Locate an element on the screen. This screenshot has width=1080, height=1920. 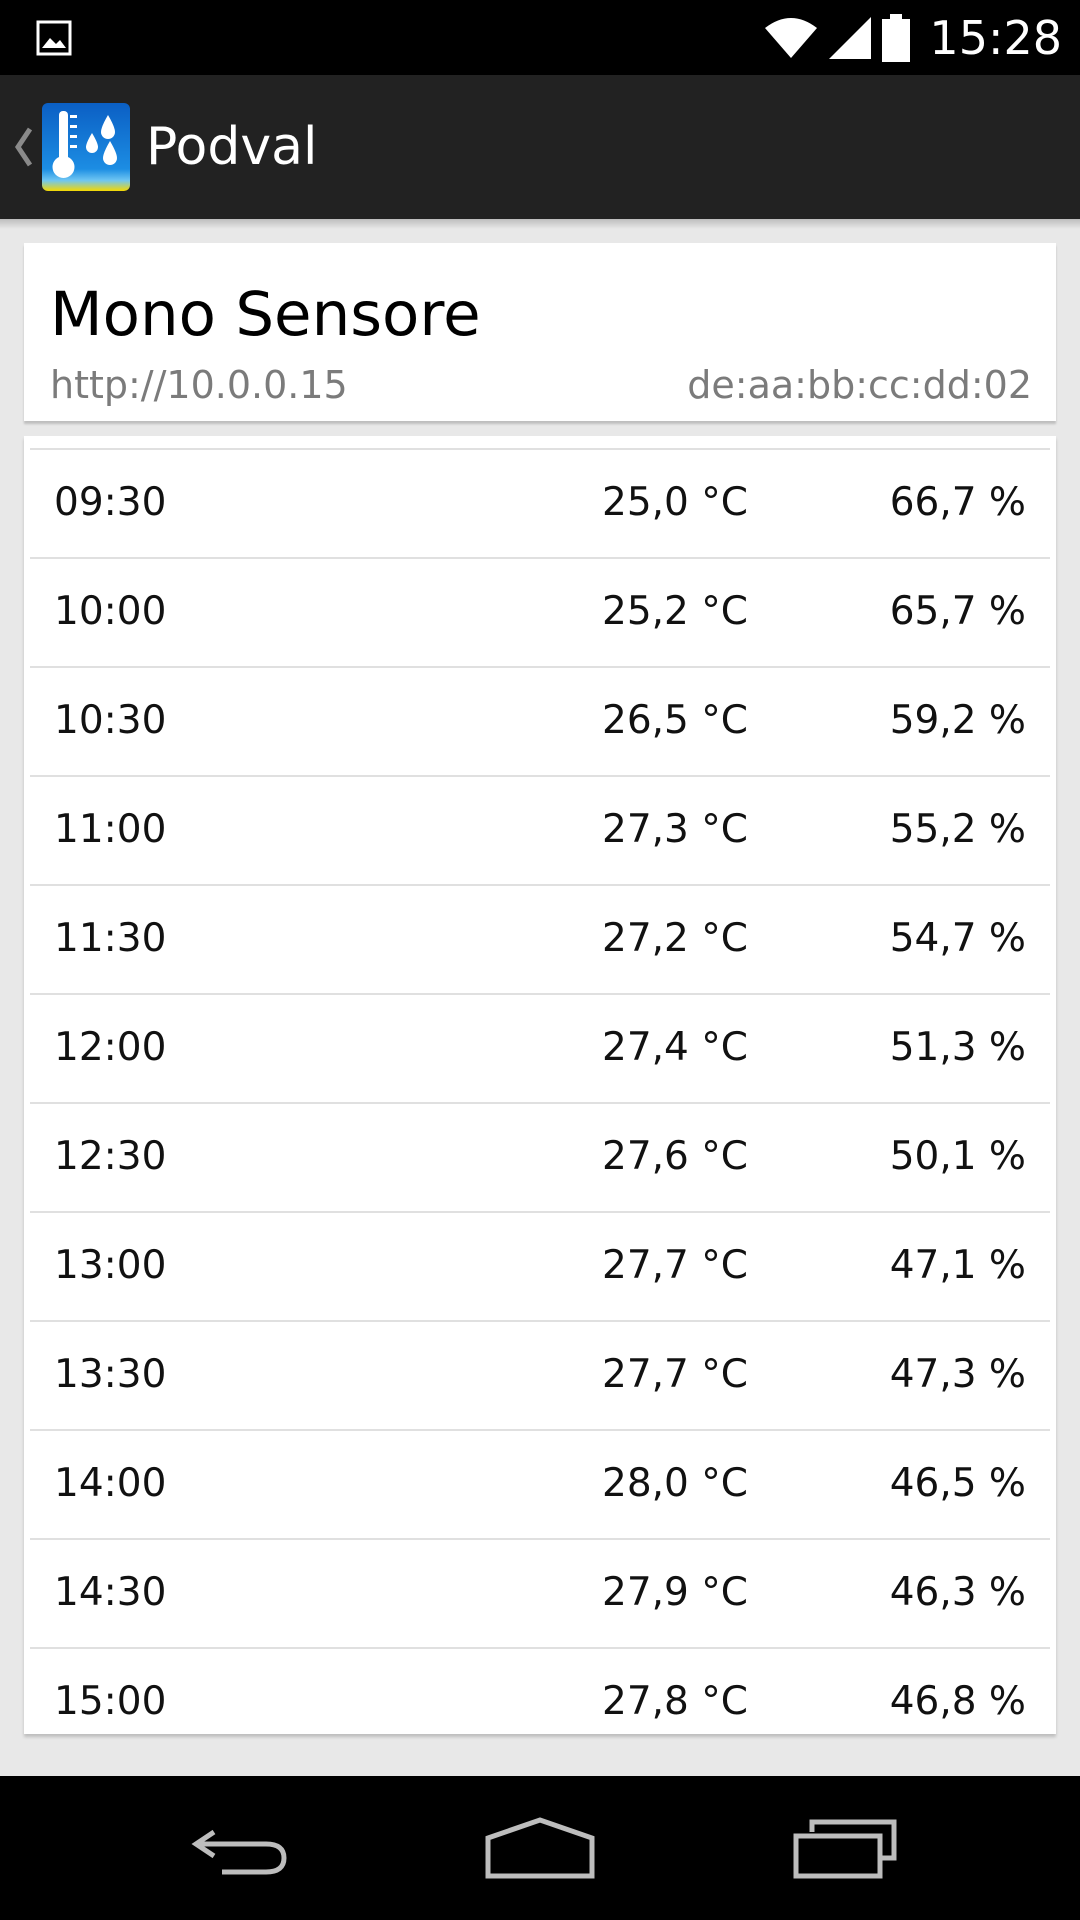
reading-humidity: 46,5 % is located at coordinates (957, 1483).